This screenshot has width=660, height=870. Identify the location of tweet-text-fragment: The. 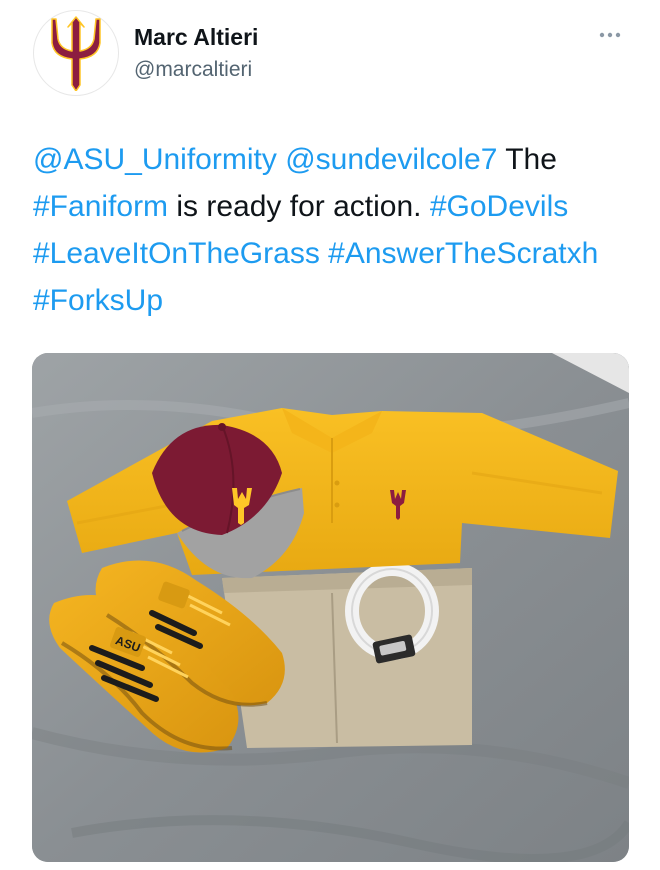
(527, 159).